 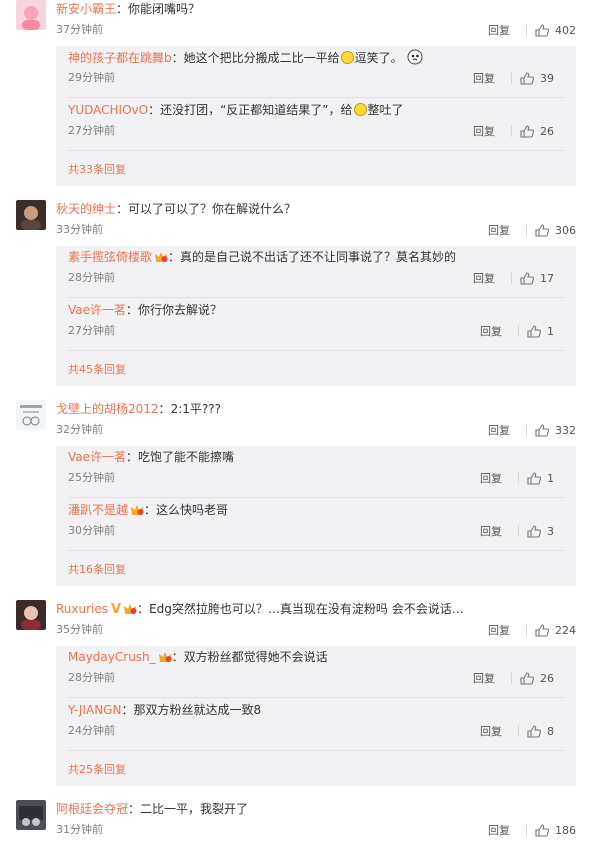 What do you see at coordinates (180, 310) in the screenshot?
I see `reply-text: 你行你去解说？` at bounding box center [180, 310].